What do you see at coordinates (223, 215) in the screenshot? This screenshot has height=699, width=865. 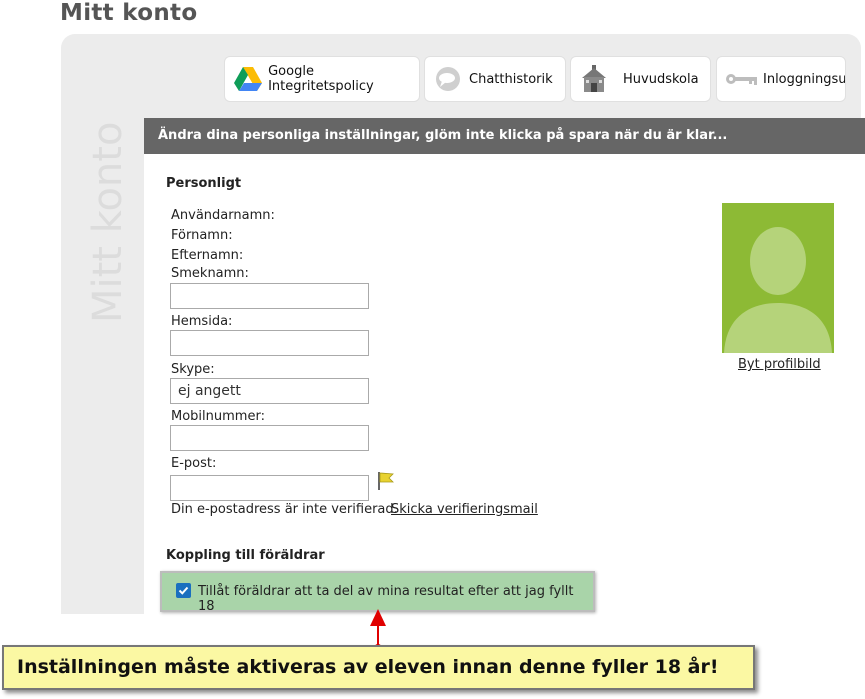 I see `username-label: Användarnamn:` at bounding box center [223, 215].